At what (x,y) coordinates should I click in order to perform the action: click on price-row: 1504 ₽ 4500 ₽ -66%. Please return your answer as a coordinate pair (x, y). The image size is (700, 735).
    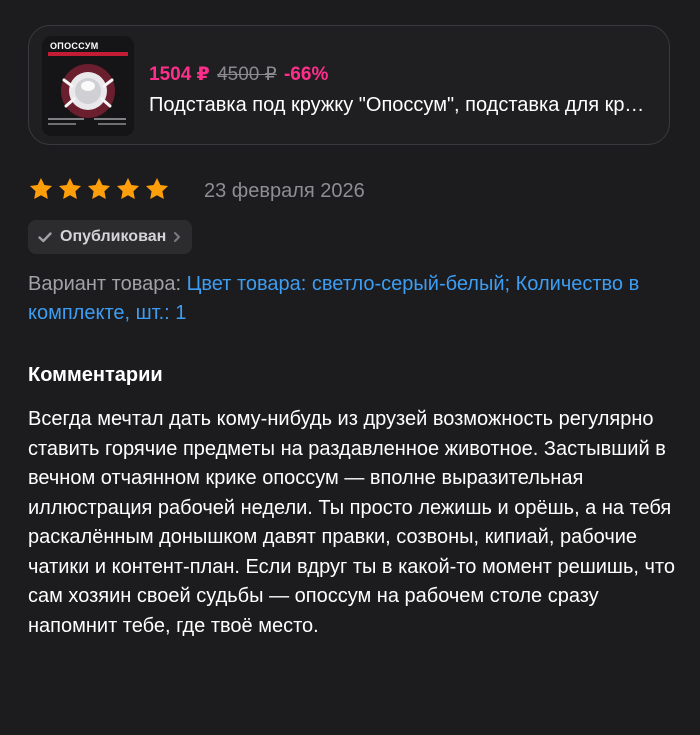
    Looking at the image, I should click on (238, 75).